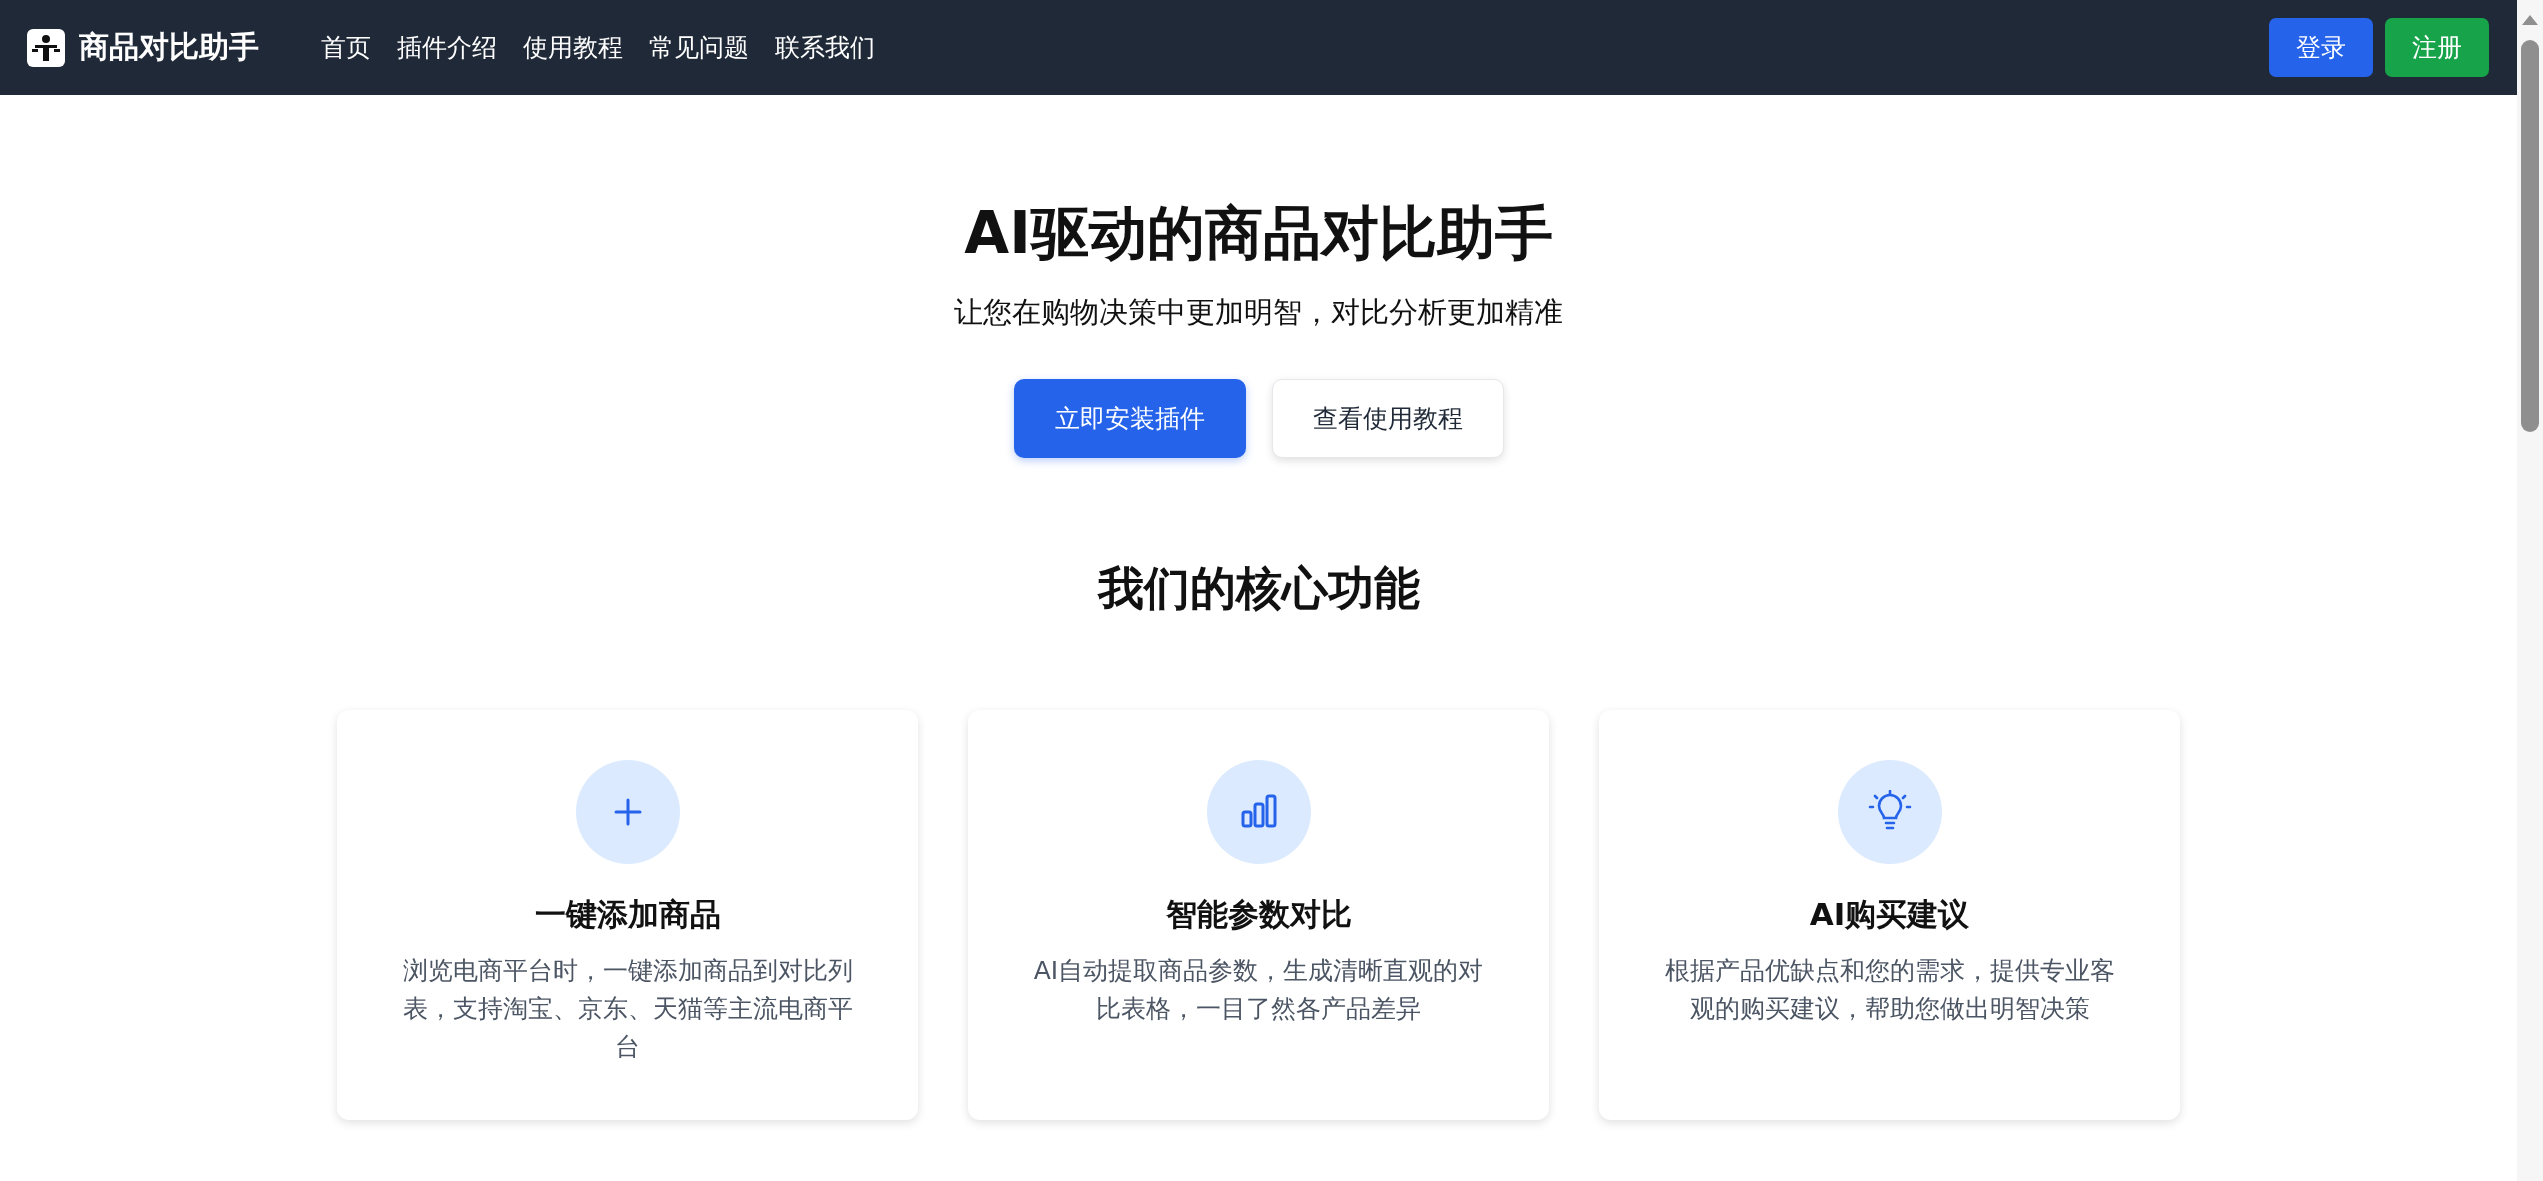  I want to click on feature-title: 一键添加商品, so click(627, 914).